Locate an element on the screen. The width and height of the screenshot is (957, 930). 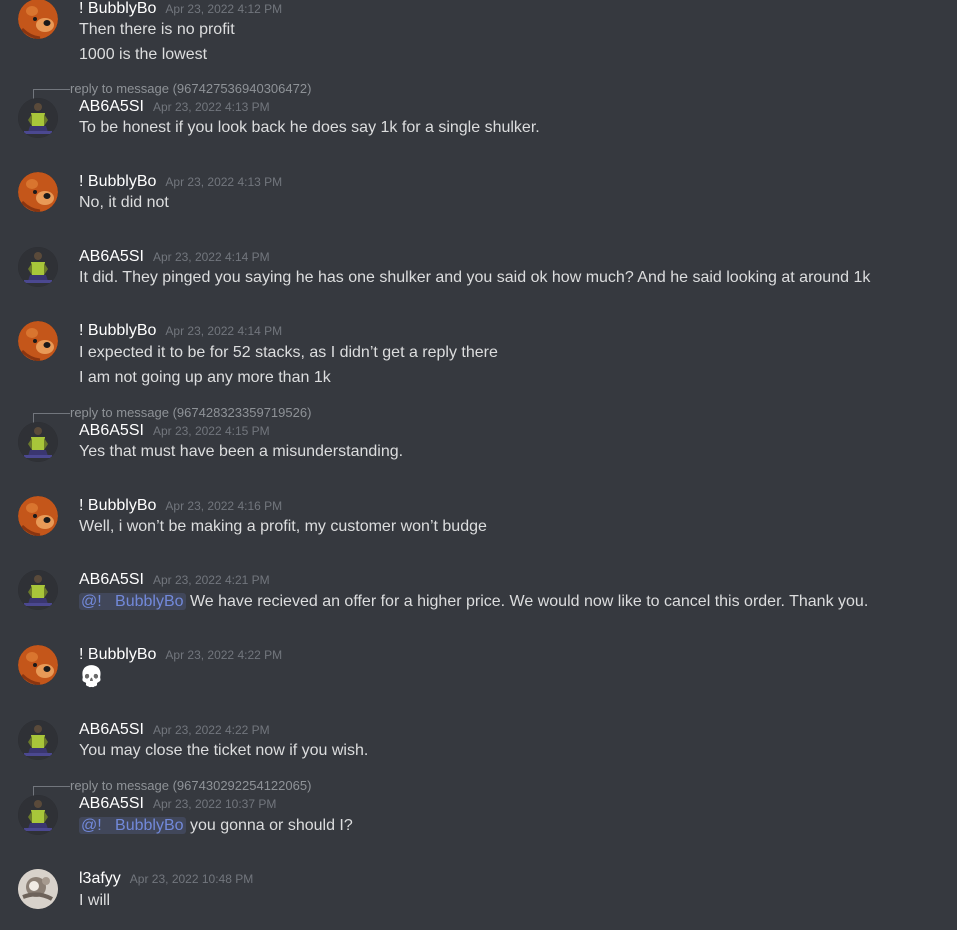
message-author: ! BubblyBo Apr 23, 2022 4:16 PM is located at coordinates (180, 506).